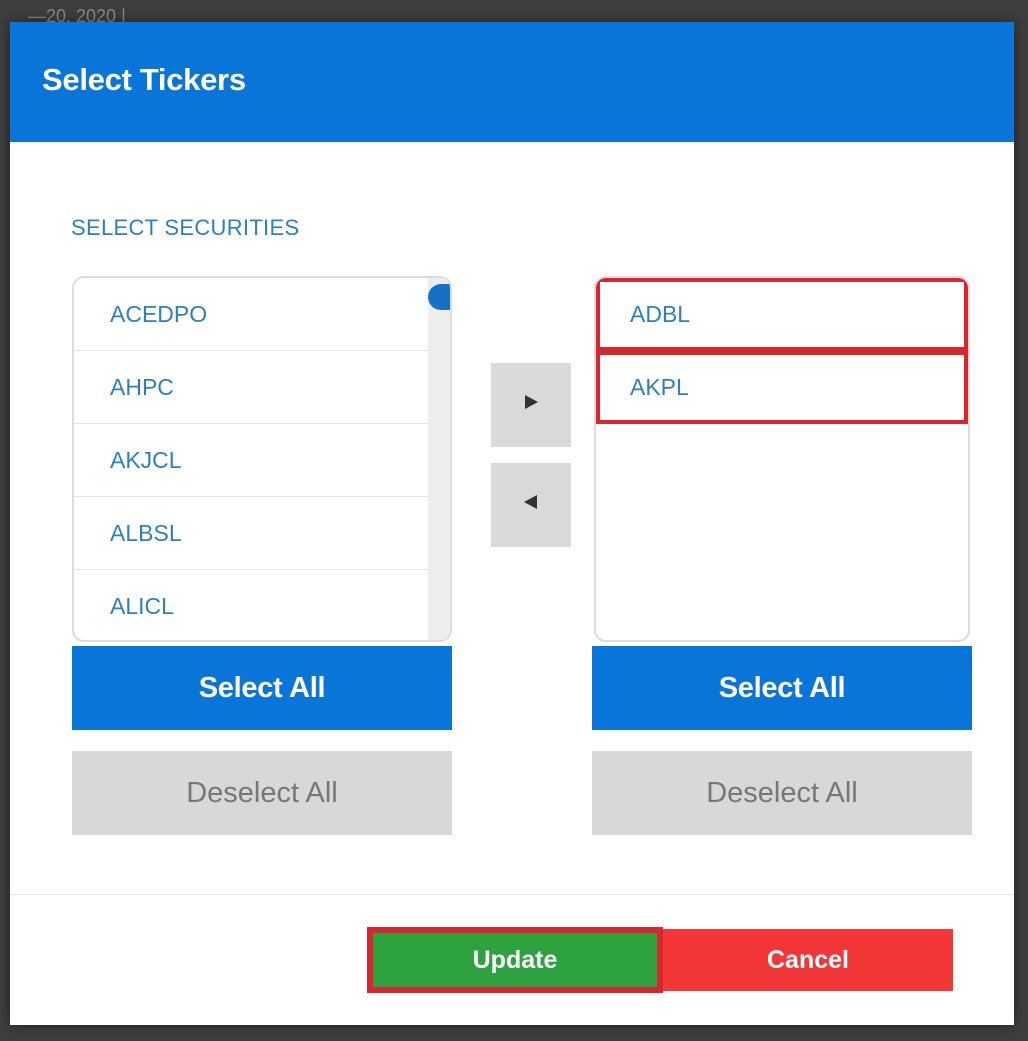 The image size is (1028, 1041). What do you see at coordinates (251, 314) in the screenshot?
I see `list-item: ACEDPO` at bounding box center [251, 314].